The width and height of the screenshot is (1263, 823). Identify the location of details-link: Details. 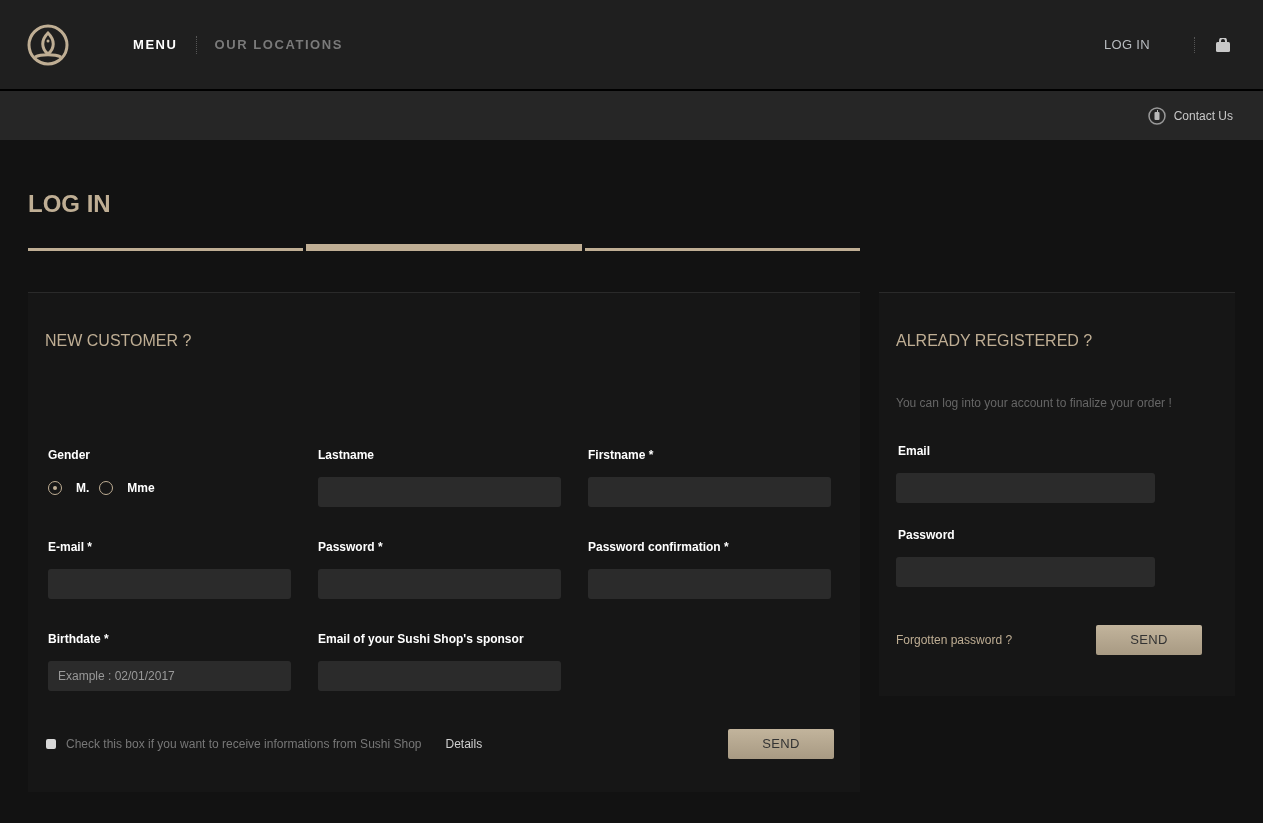
(464, 744).